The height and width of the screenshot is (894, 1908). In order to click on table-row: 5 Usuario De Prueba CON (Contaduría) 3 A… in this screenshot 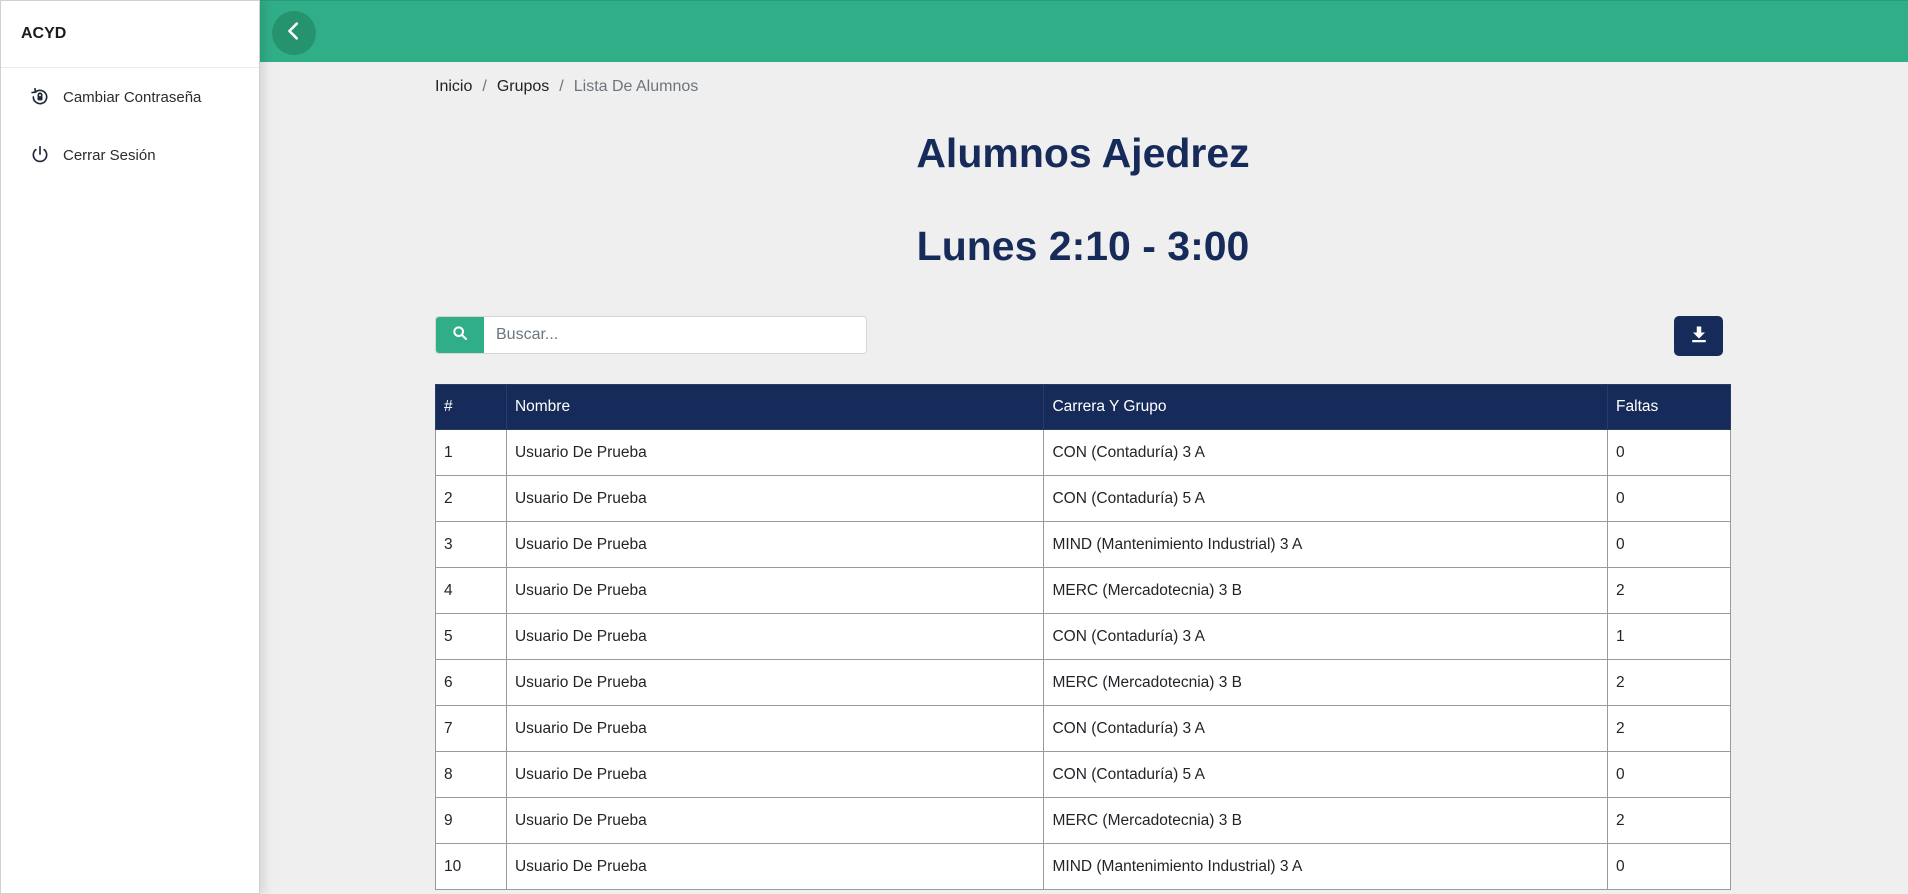, I will do `click(1083, 636)`.